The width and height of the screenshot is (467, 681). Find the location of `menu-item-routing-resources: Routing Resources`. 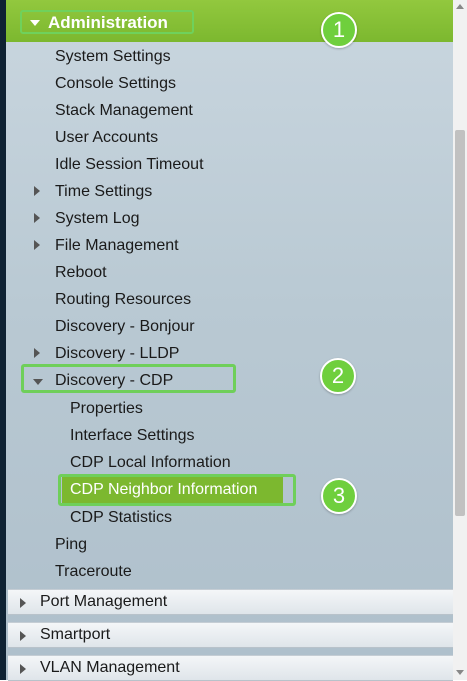

menu-item-routing-resources: Routing Resources is located at coordinates (123, 300).